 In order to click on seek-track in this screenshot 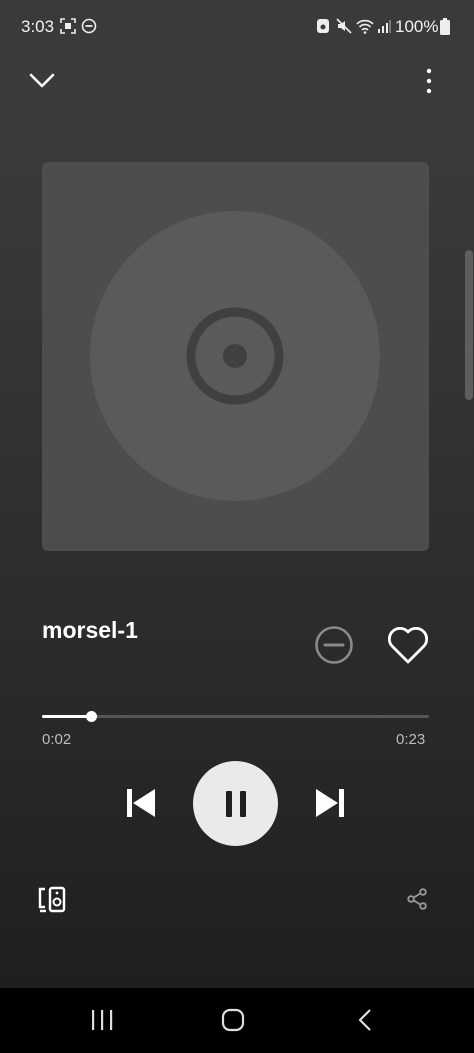, I will do `click(235, 716)`.